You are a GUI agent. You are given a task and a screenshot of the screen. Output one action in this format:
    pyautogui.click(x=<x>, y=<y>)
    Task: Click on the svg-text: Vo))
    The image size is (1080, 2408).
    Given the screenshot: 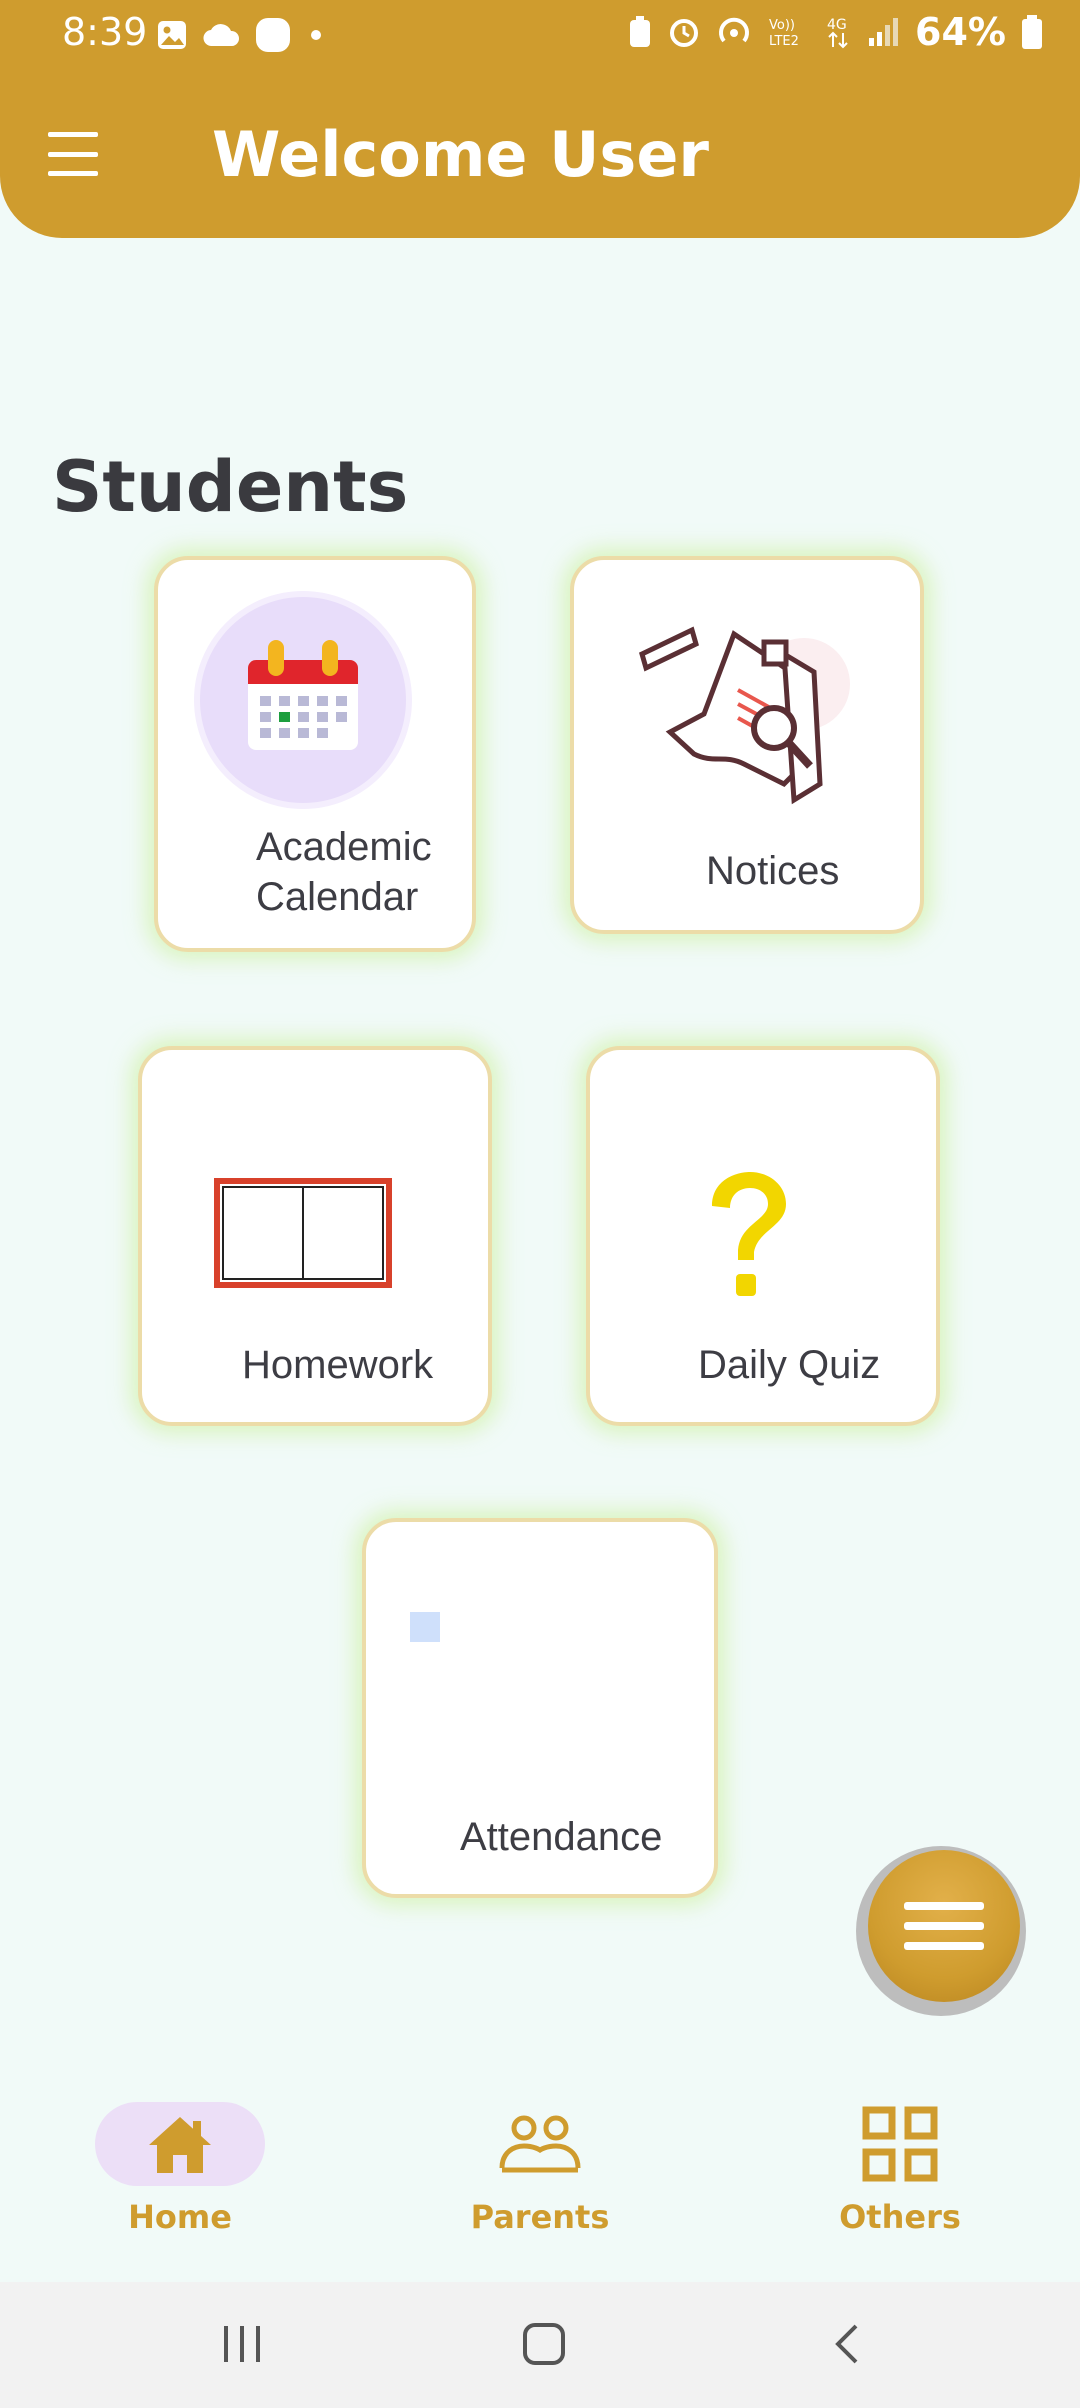 What is the action you would take?
    pyautogui.click(x=782, y=25)
    